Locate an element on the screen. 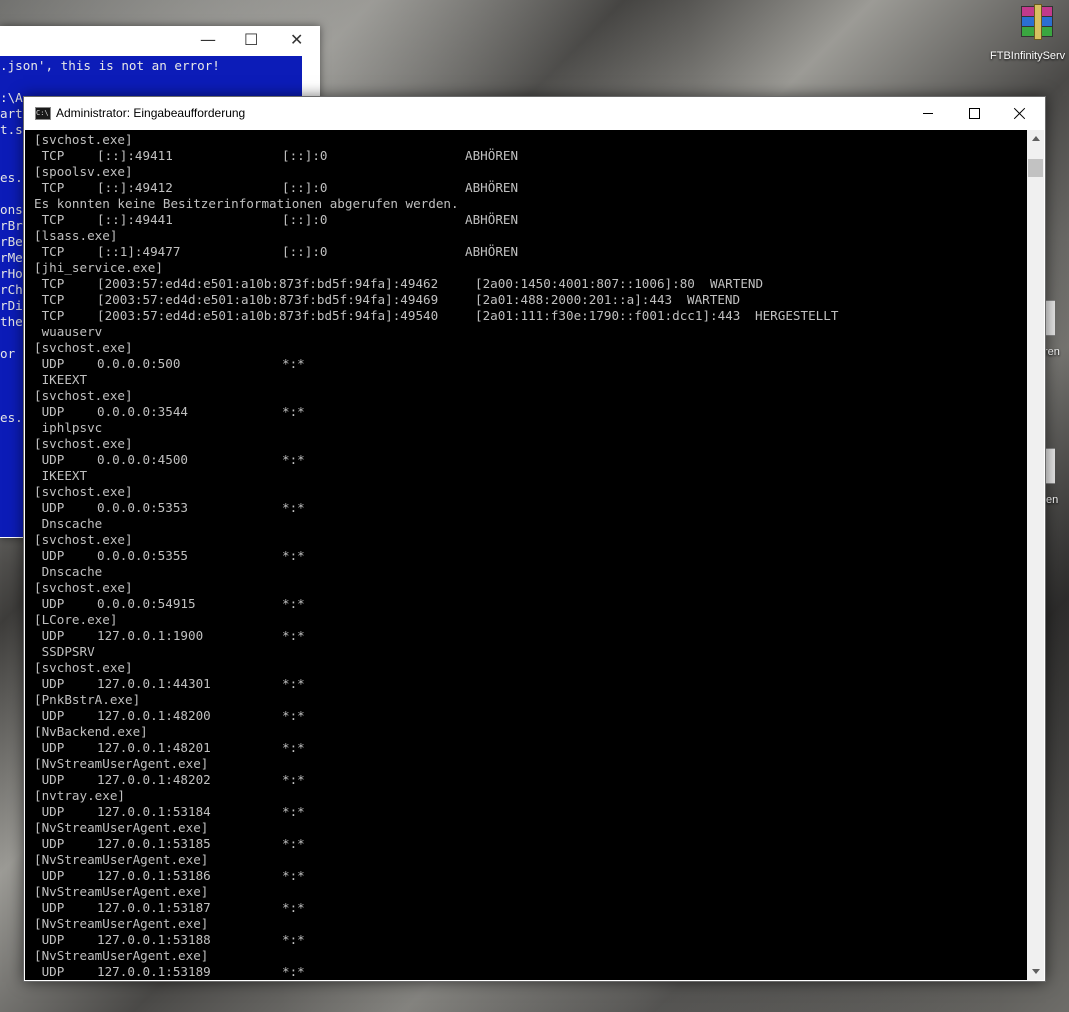 The height and width of the screenshot is (1012, 1069). minimize-icon: — is located at coordinates (208, 39).